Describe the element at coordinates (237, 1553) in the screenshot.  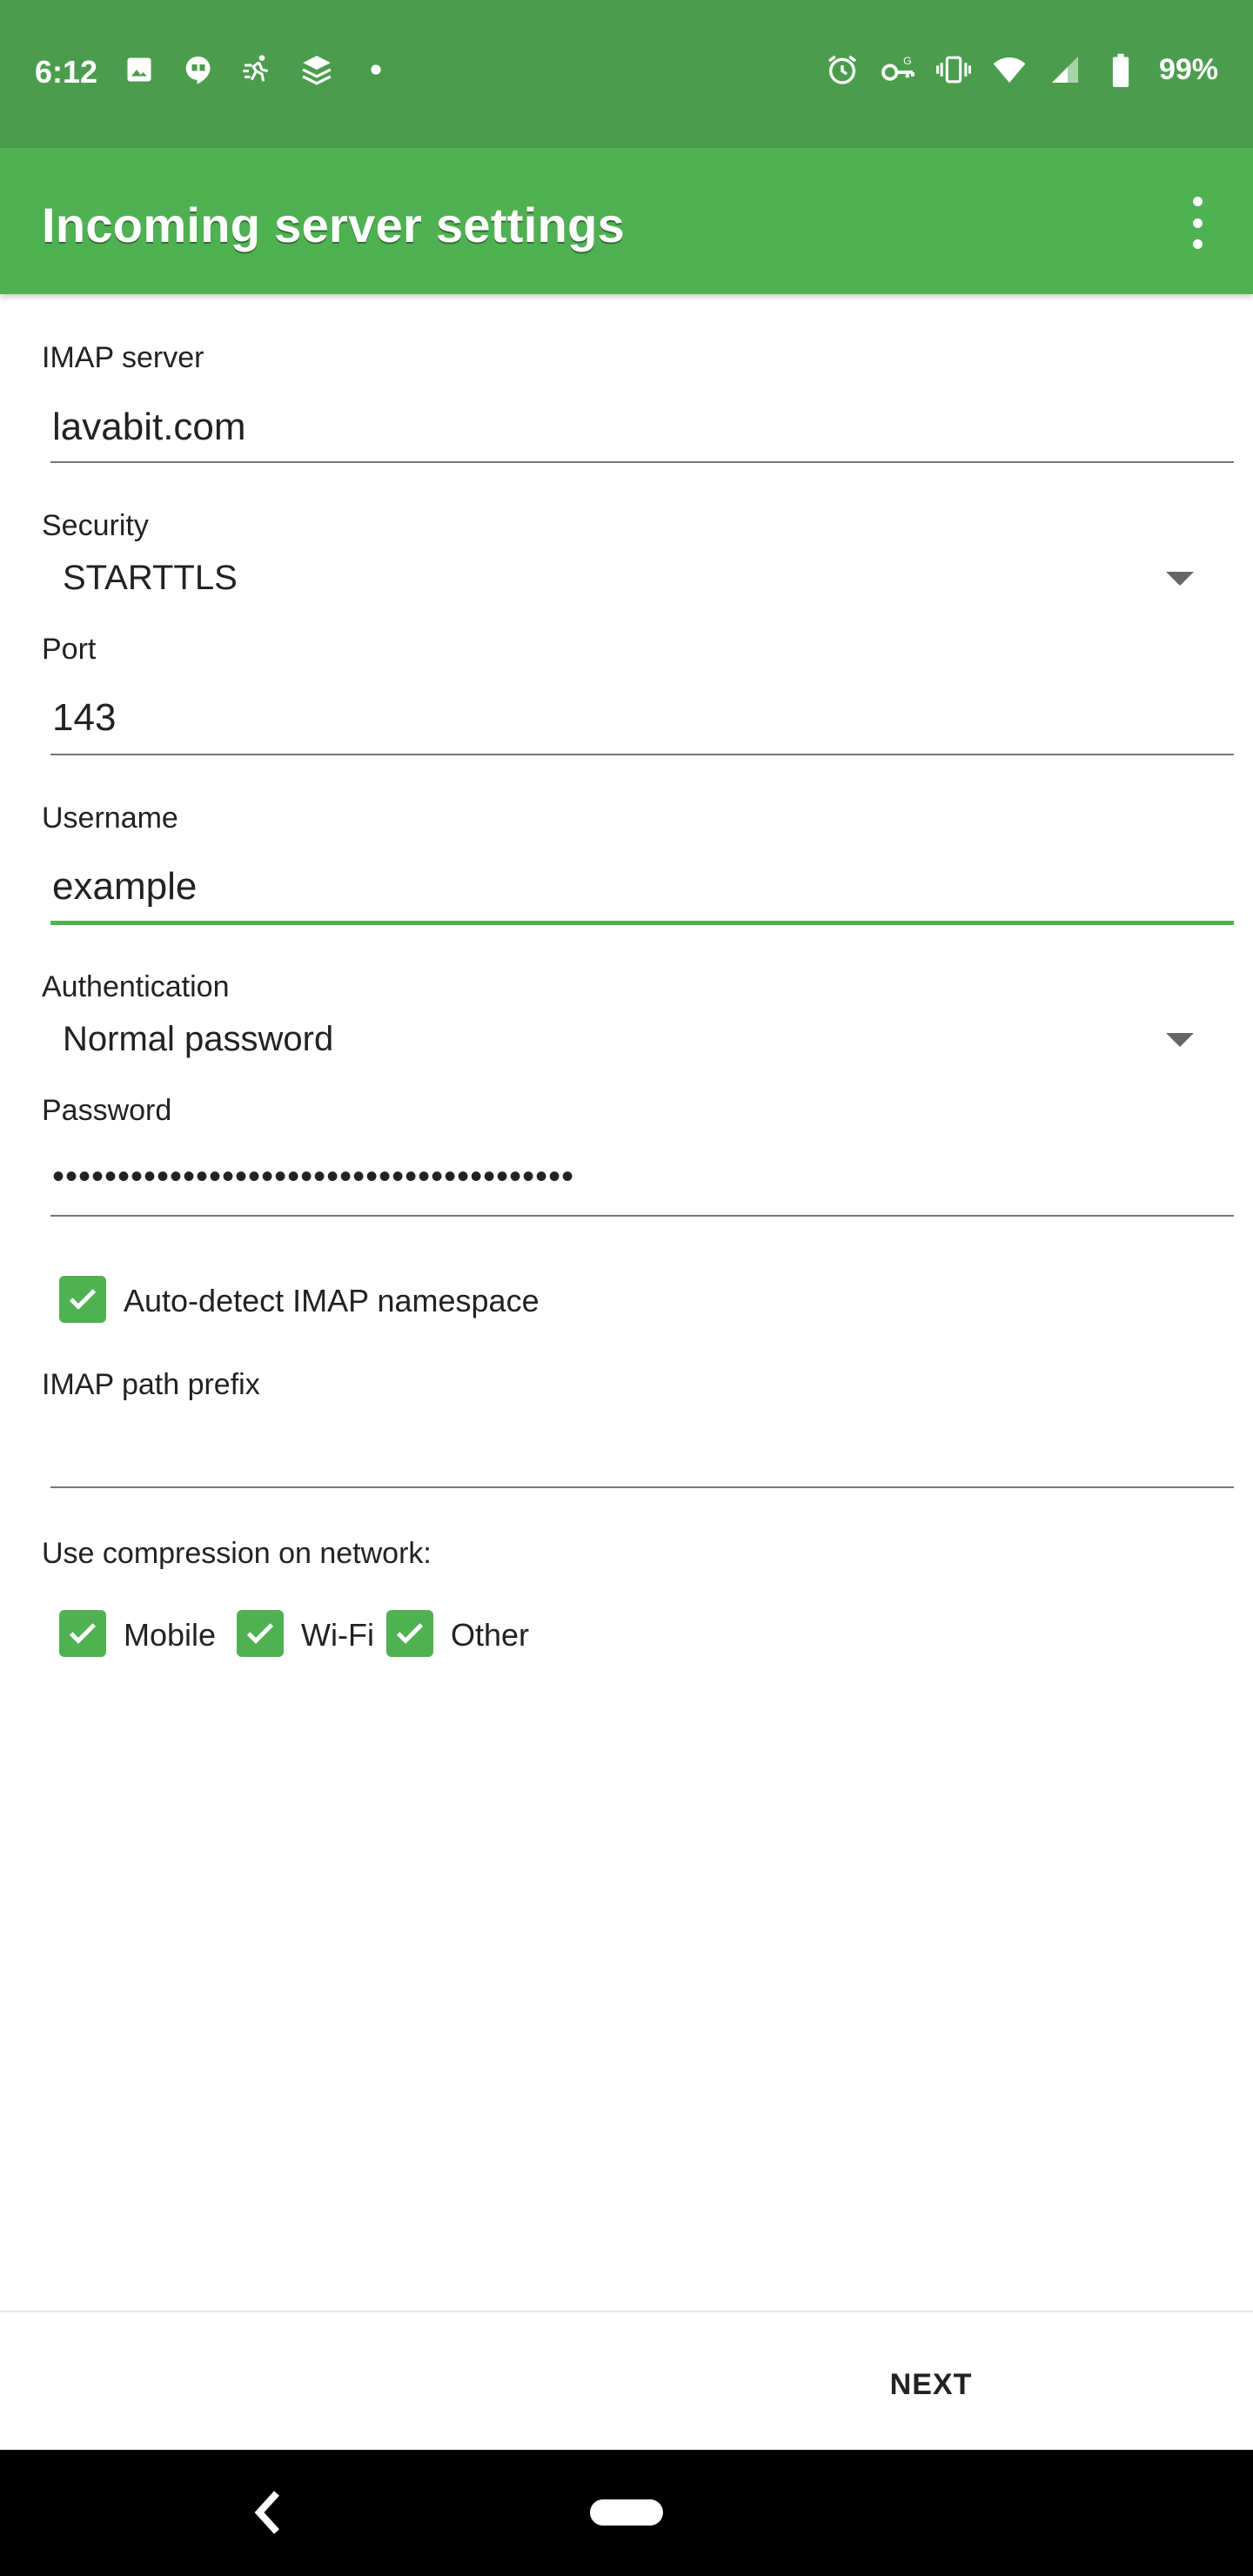
I see `compression-label: Use compression on network:` at that location.